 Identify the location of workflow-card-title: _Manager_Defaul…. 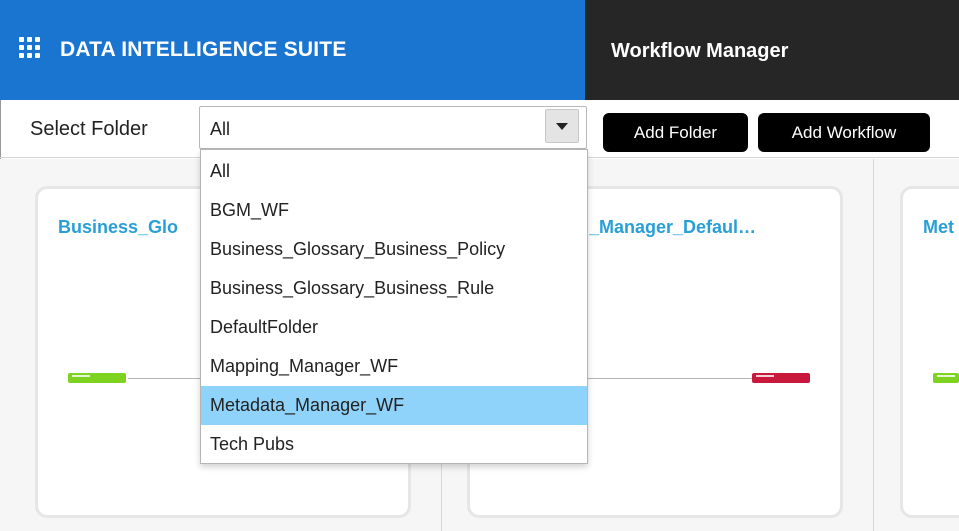
(714, 227).